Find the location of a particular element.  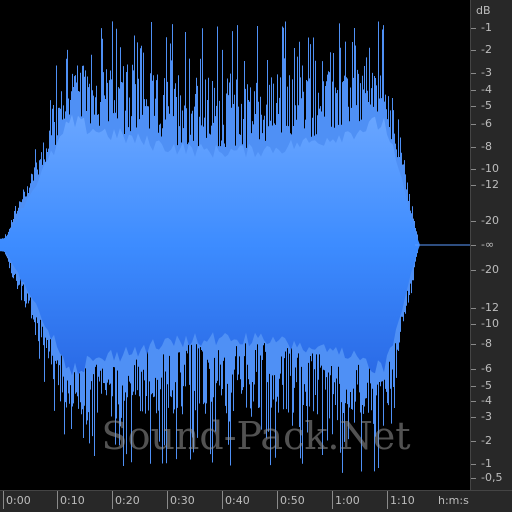

time-ruler: h:m:s 0:00 0:10 0:20 0:30 0:40 0:50 1:00 1:10 is located at coordinates (256, 501).